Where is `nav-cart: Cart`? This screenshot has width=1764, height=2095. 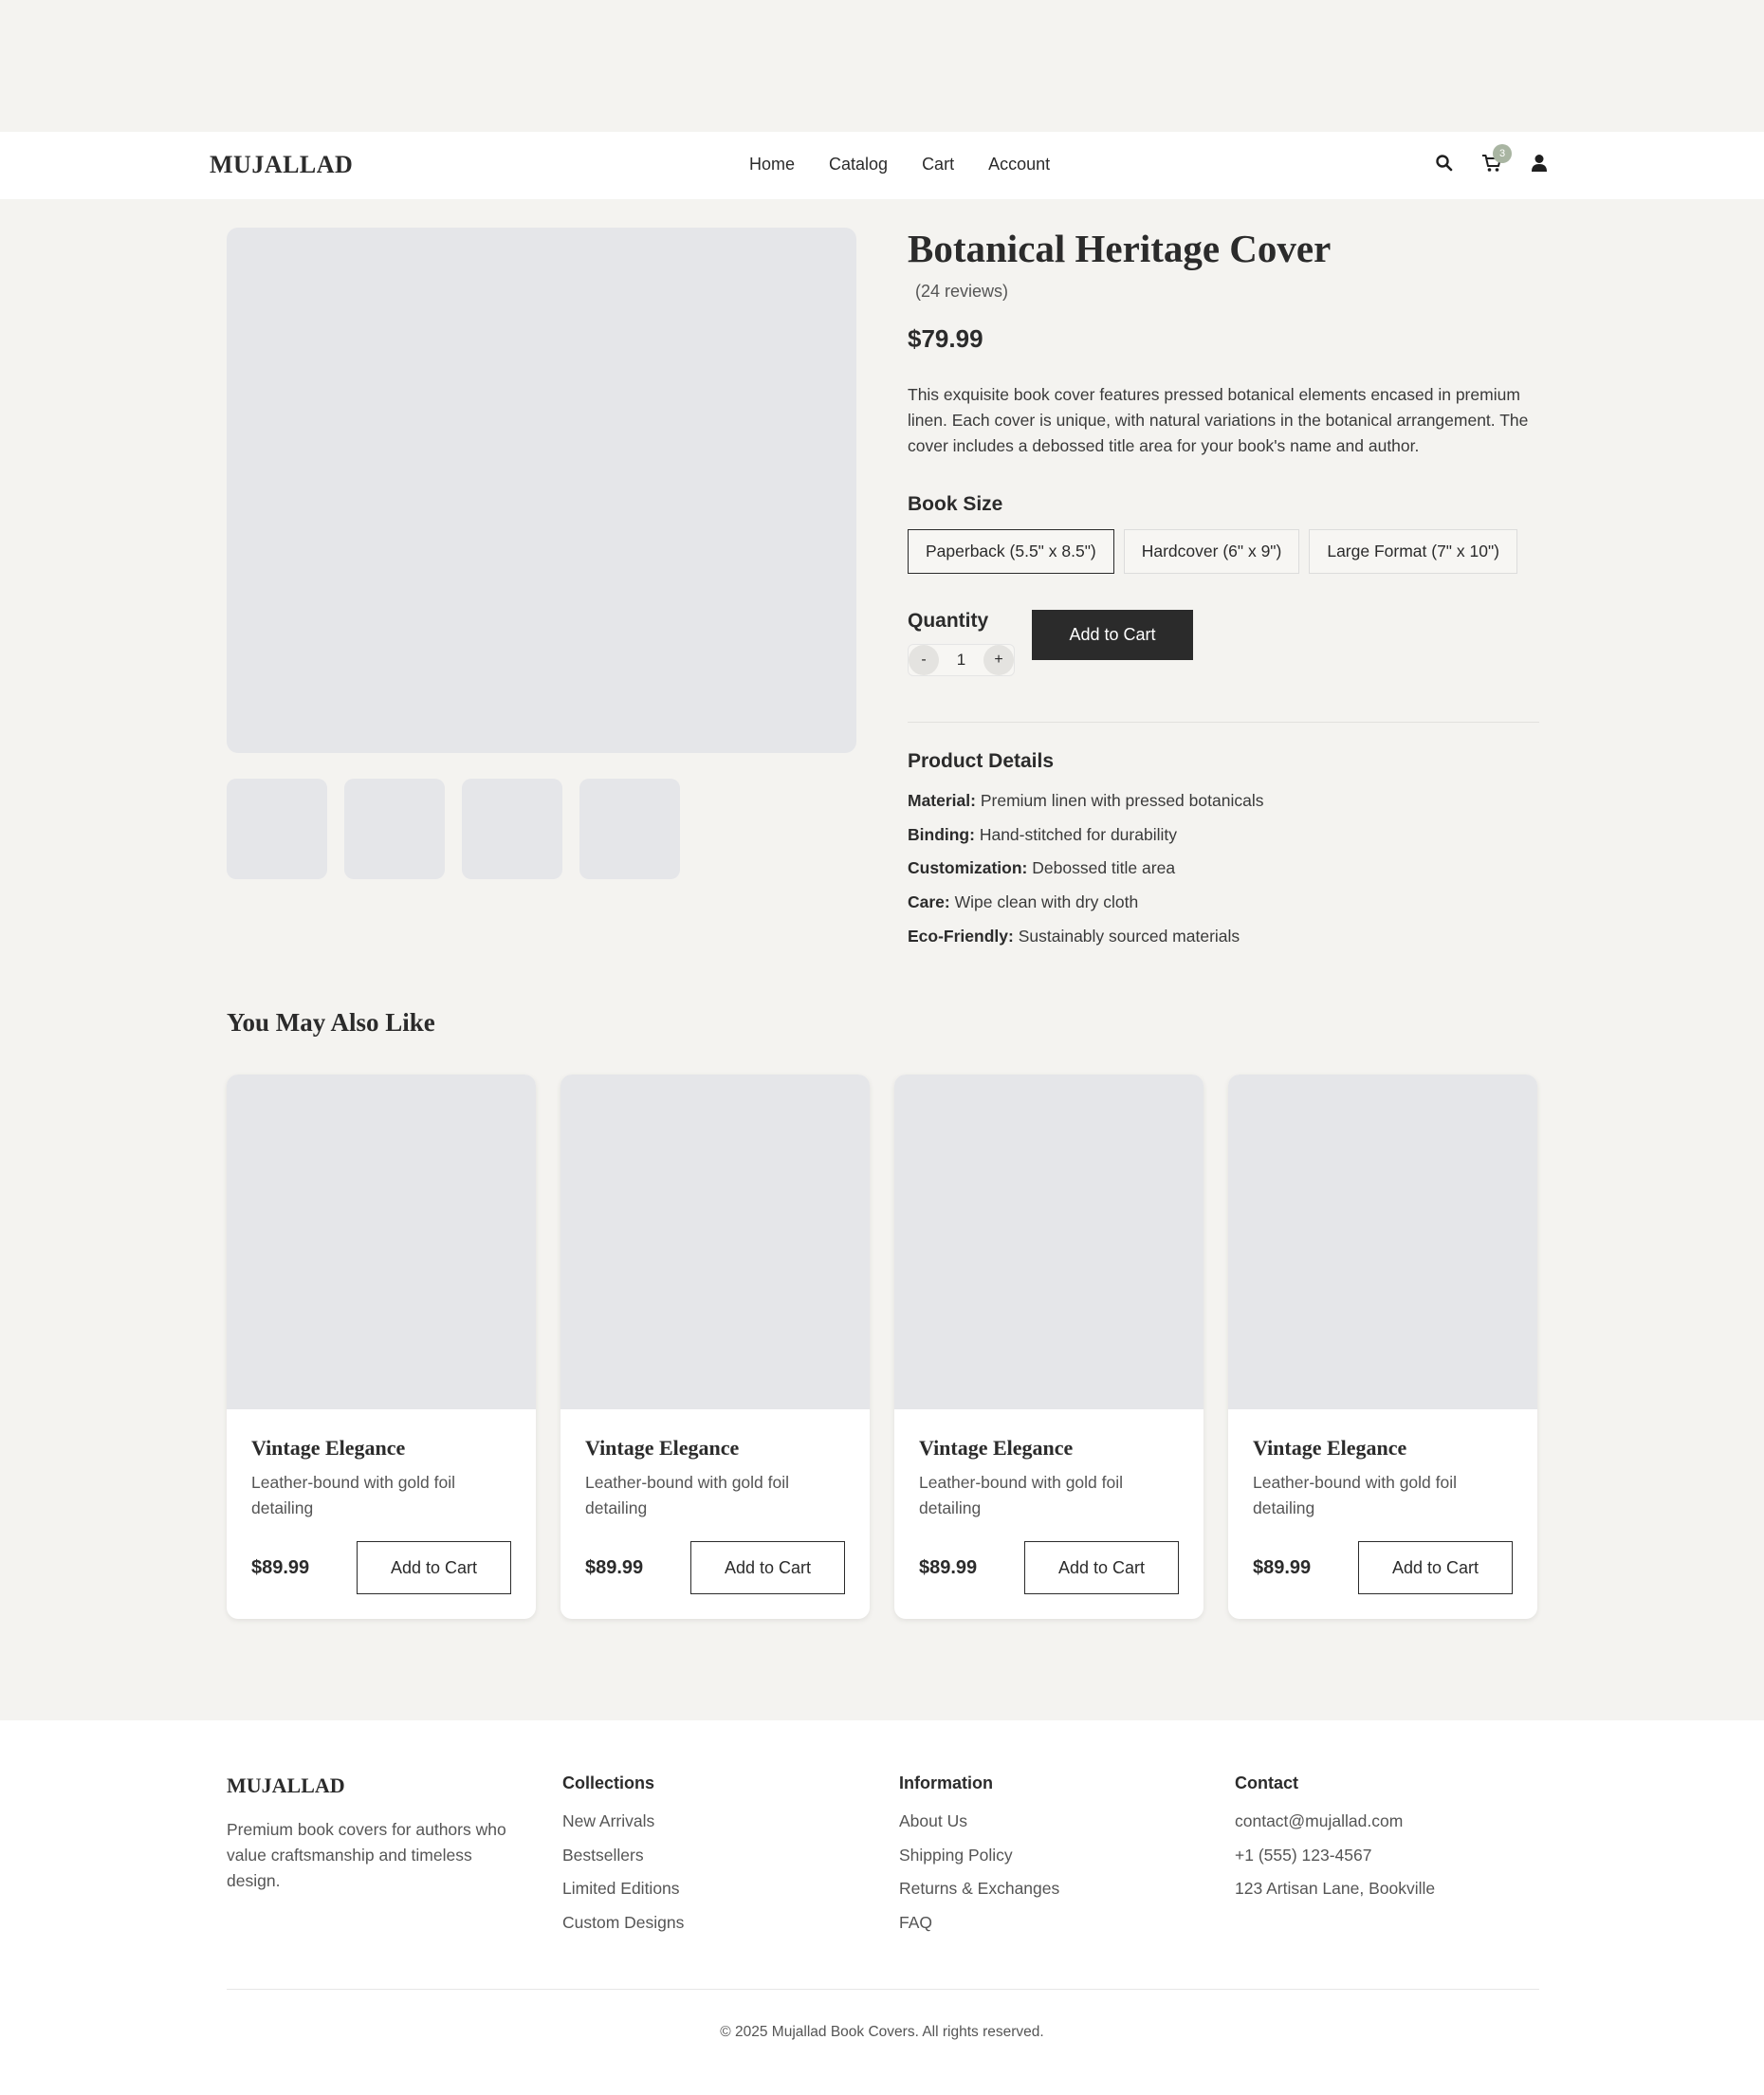 nav-cart: Cart is located at coordinates (938, 165).